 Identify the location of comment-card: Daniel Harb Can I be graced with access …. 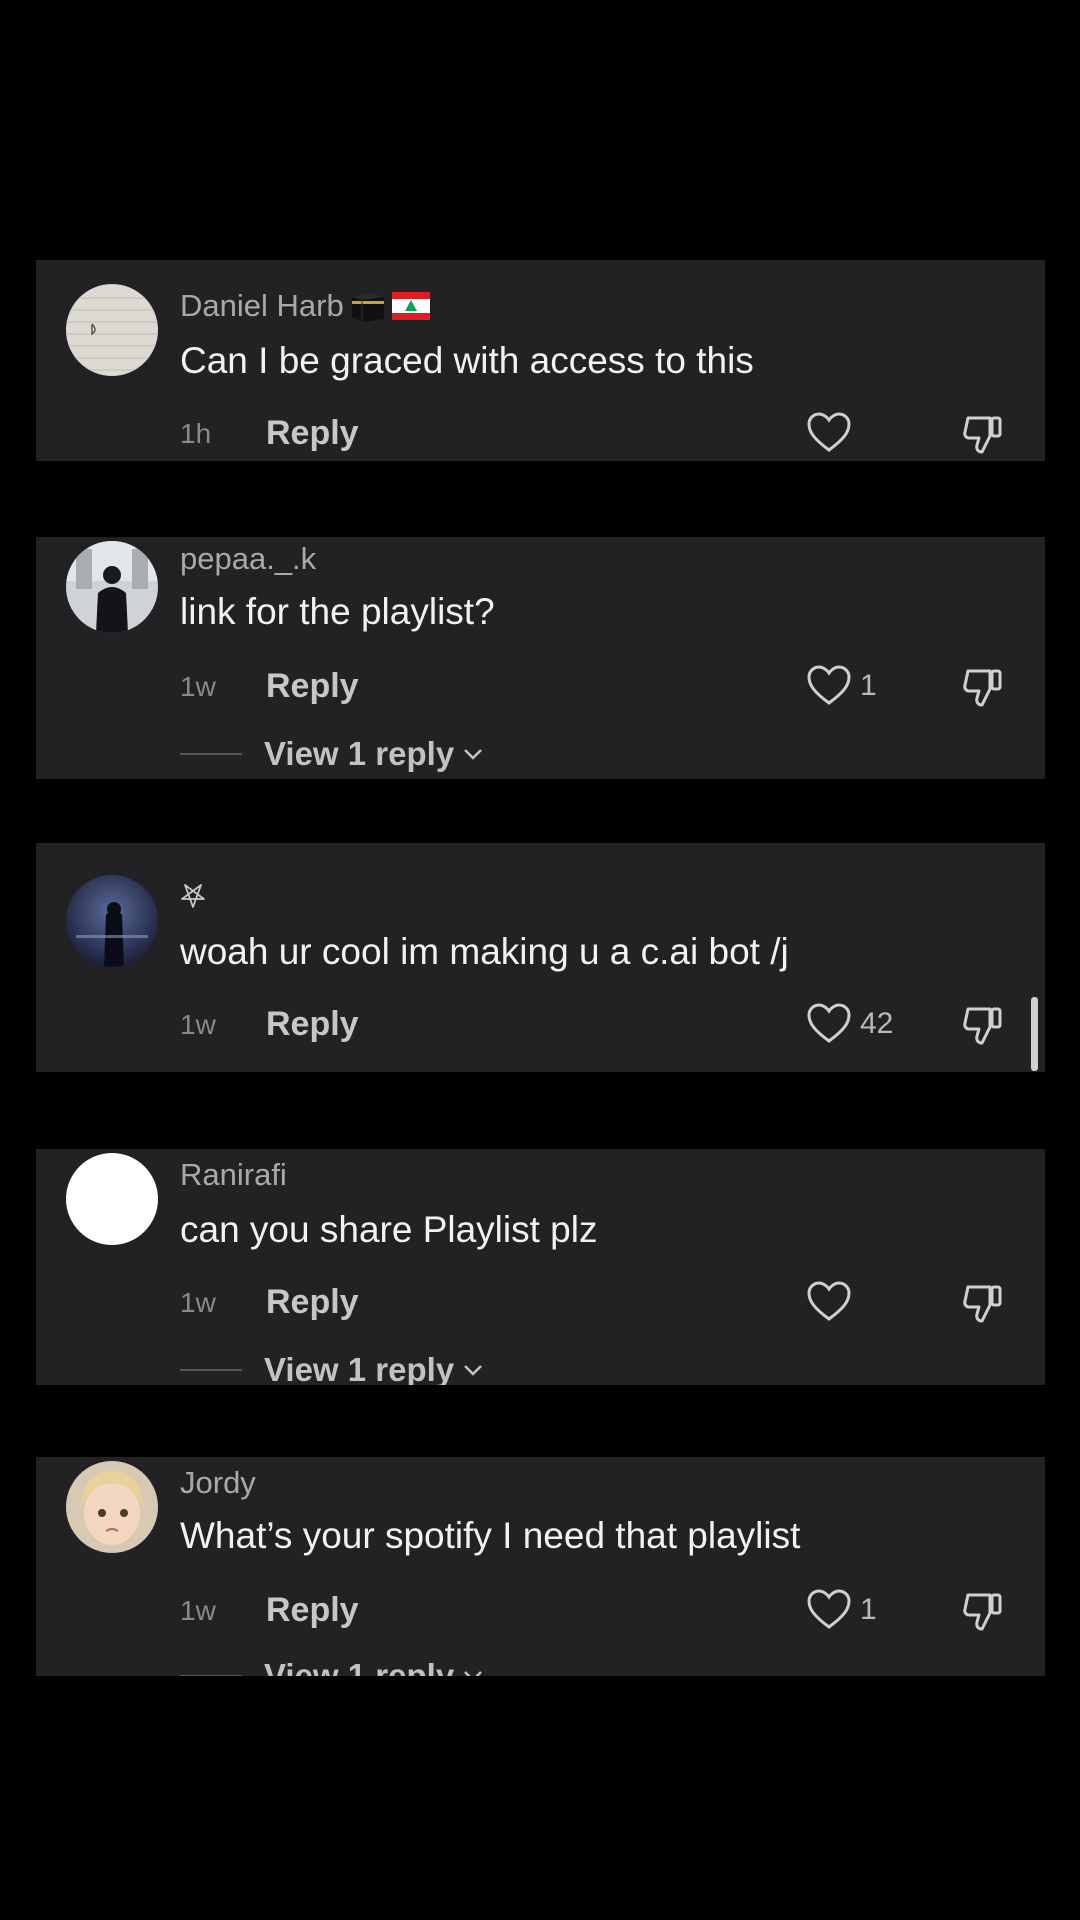
(540, 360).